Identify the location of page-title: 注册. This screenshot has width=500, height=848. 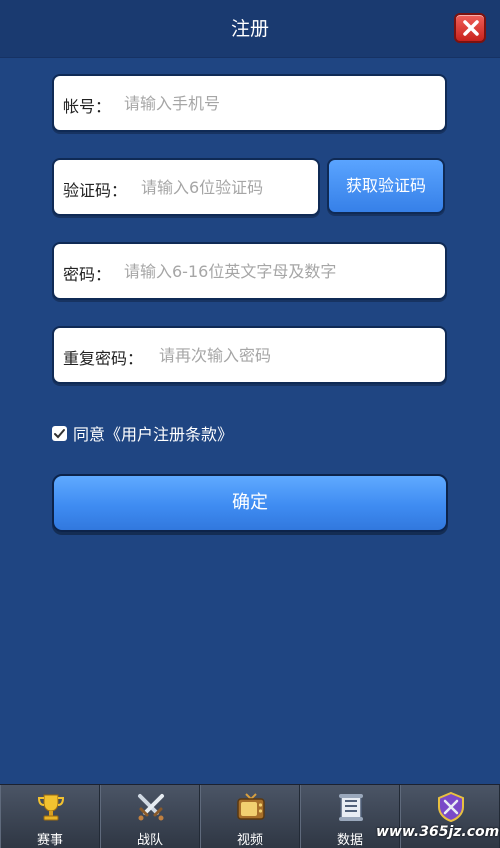
(249, 29).